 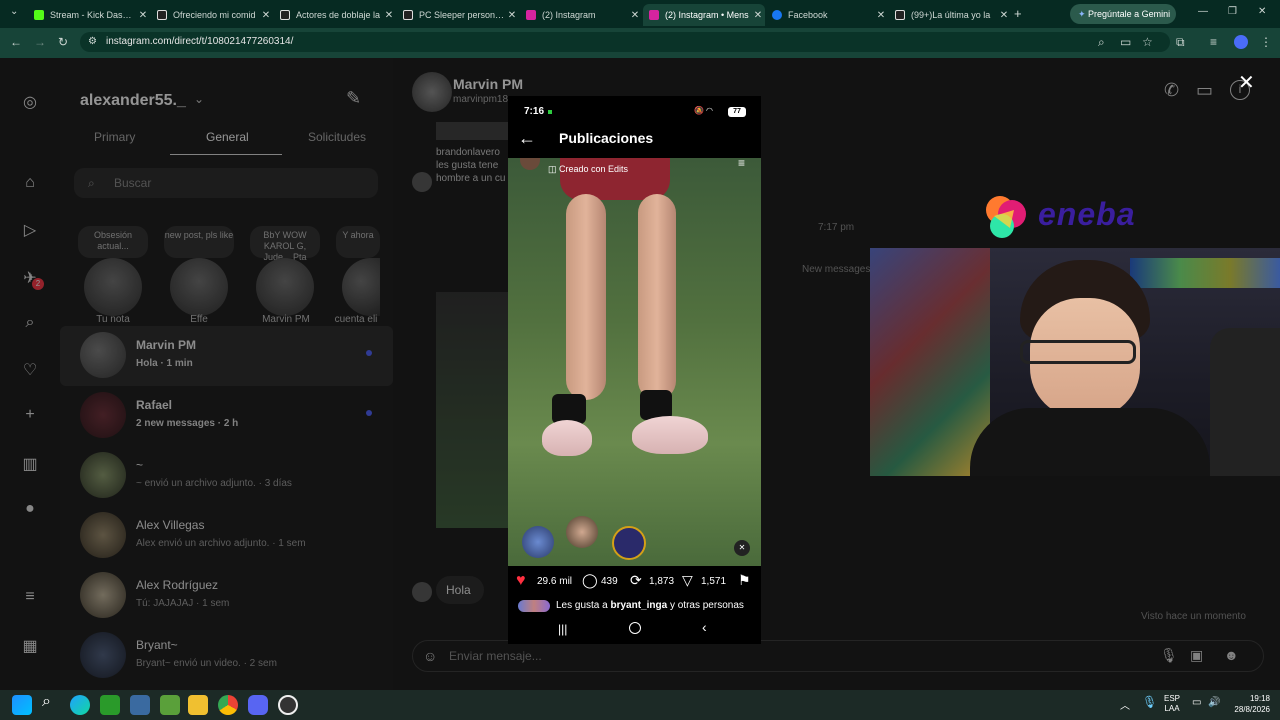 What do you see at coordinates (285, 249) in the screenshot?
I see `note-bubble: BbY WOW KAROL G, Jude... Pta música` at bounding box center [285, 249].